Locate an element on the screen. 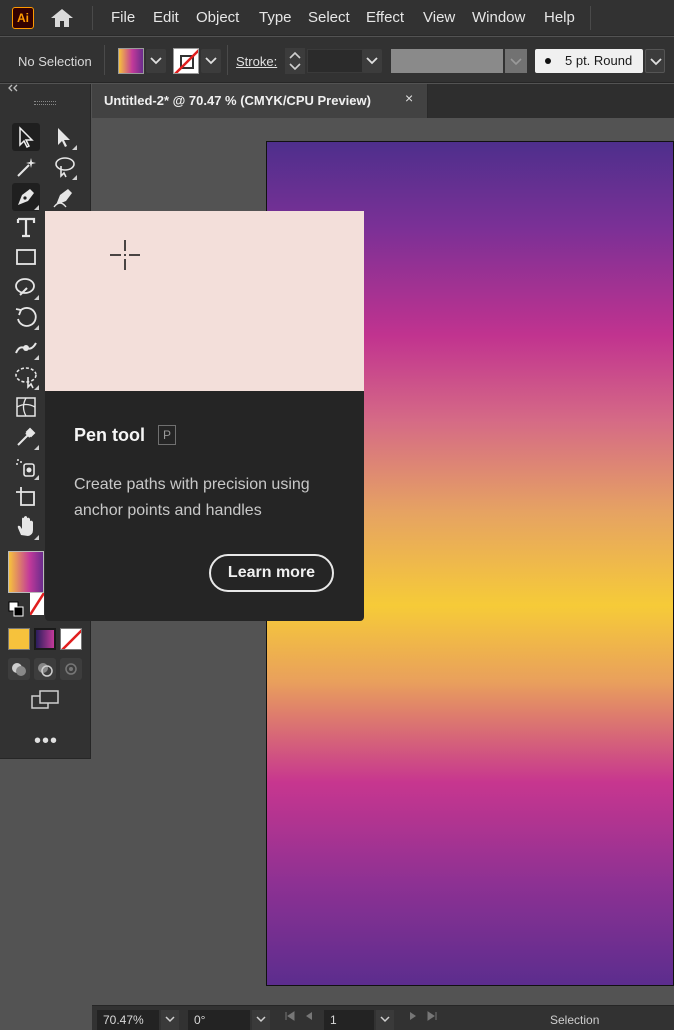 This screenshot has height=1030, width=674. rotation-dropdown is located at coordinates (261, 1020).